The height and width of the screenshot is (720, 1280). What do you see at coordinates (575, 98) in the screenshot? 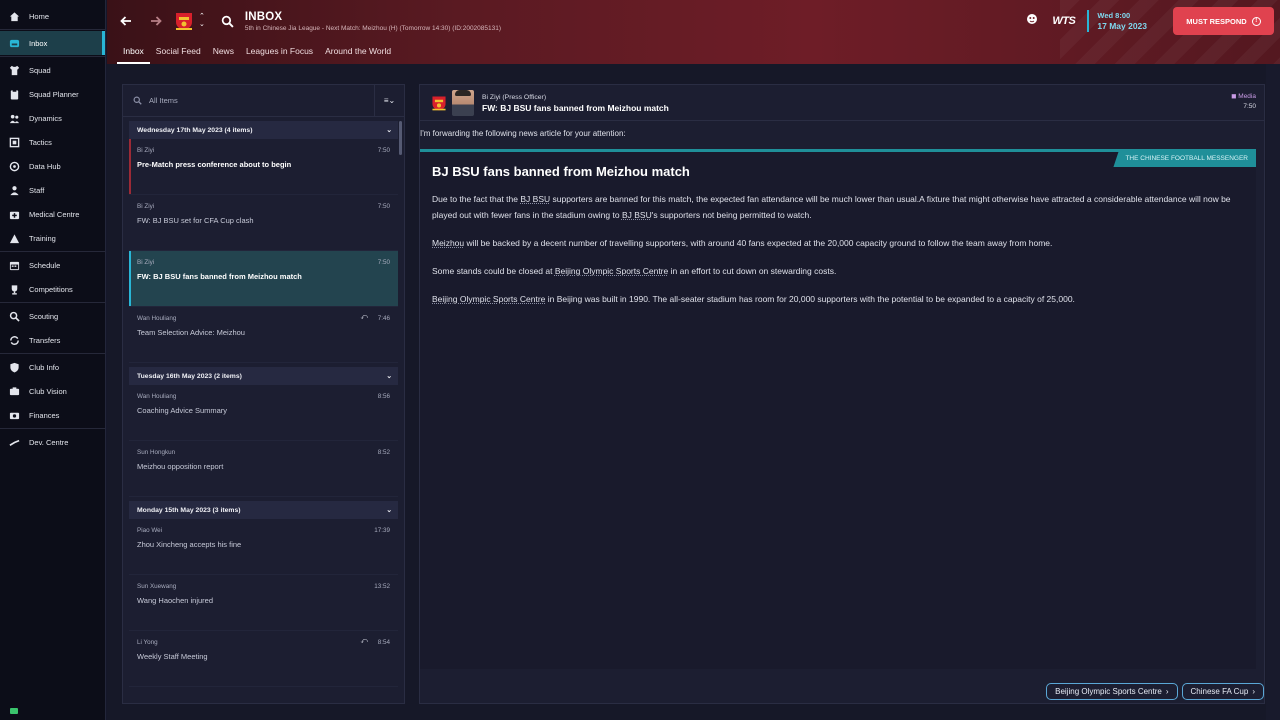
I see `sender-line: Bi Ziyi (Press Officer)` at bounding box center [575, 98].